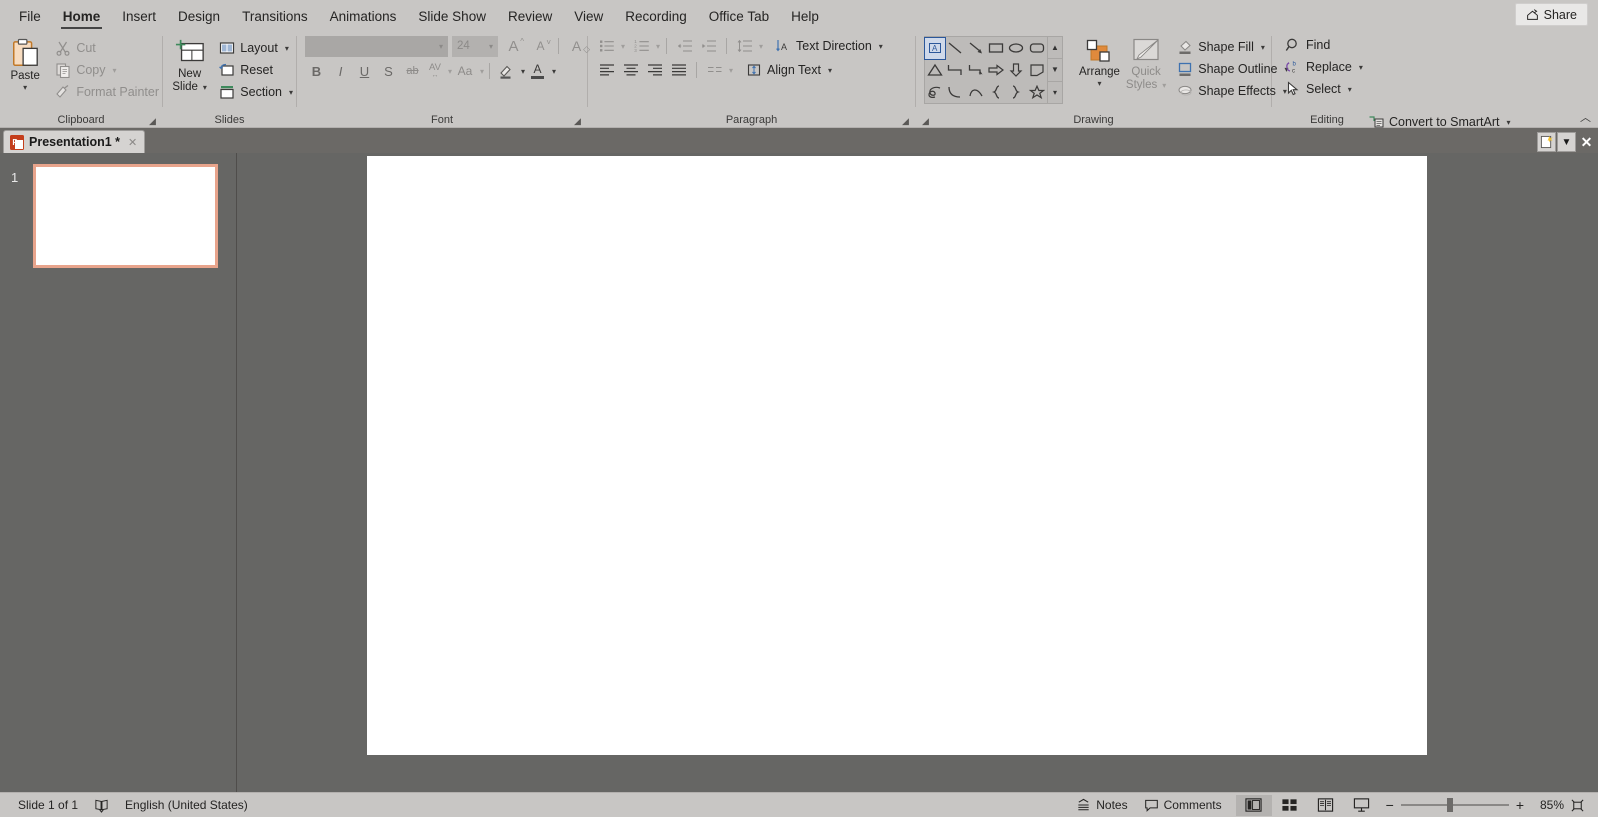  I want to click on decrease-indent-button, so click(684, 46).